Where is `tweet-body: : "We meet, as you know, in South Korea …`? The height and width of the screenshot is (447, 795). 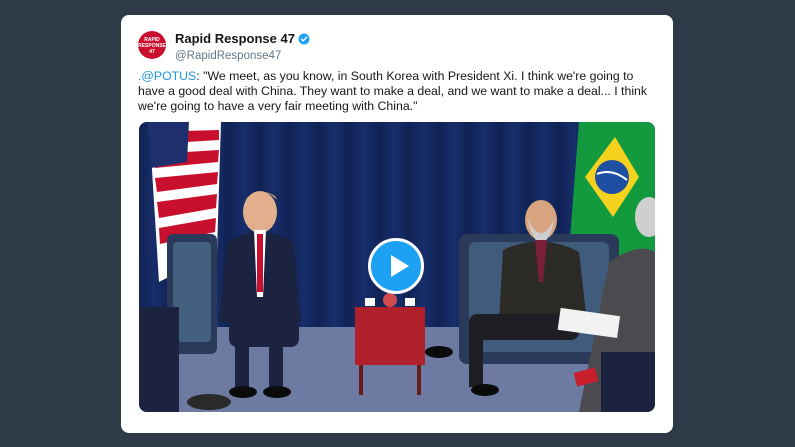 tweet-body: : "We meet, as you know, in South Korea … is located at coordinates (393, 91).